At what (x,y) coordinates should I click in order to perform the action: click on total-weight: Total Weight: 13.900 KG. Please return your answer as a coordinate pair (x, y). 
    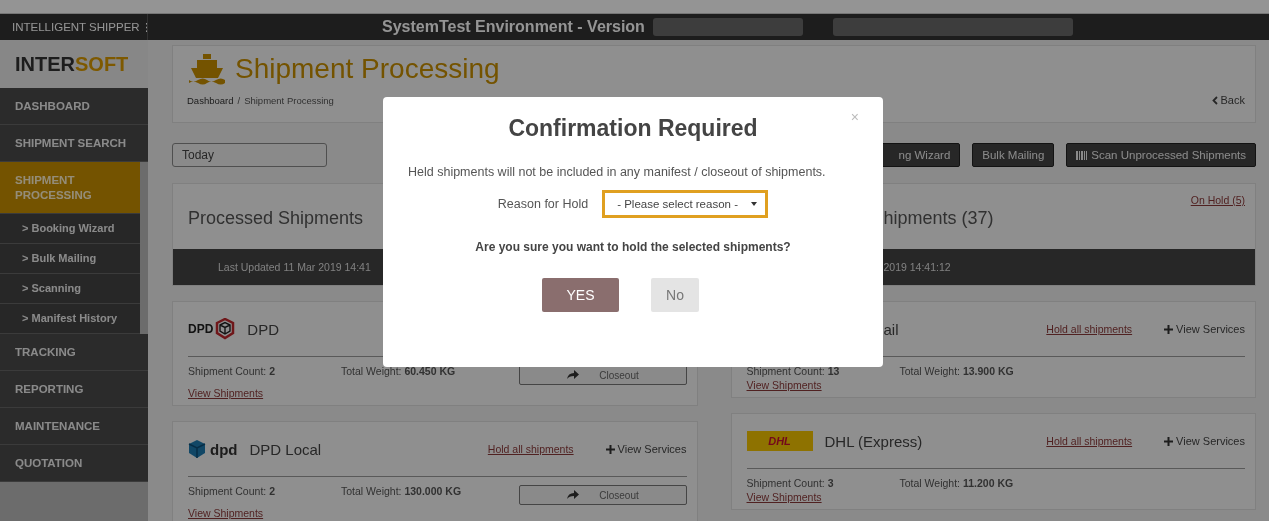
    Looking at the image, I should click on (957, 371).